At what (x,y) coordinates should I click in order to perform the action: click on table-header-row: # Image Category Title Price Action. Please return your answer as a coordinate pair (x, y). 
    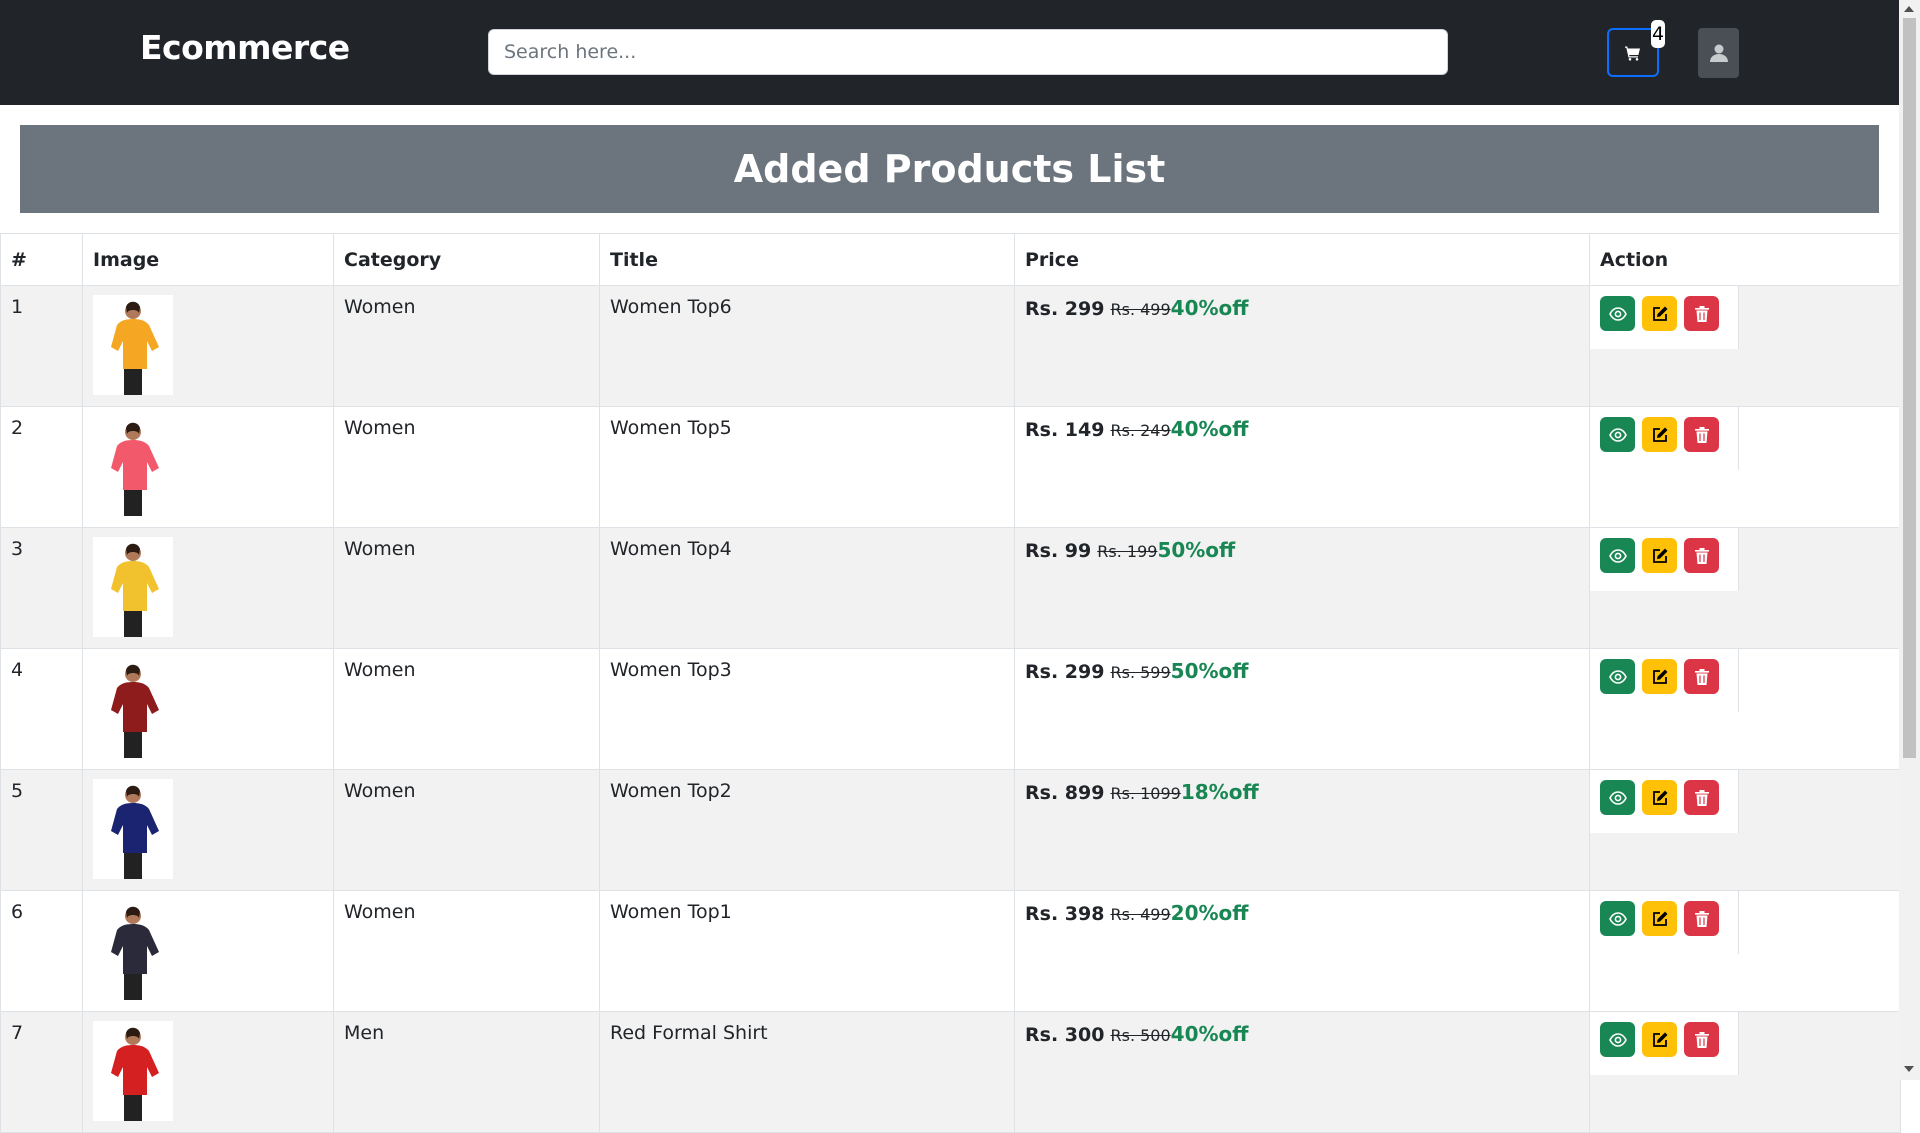
    Looking at the image, I should click on (950, 259).